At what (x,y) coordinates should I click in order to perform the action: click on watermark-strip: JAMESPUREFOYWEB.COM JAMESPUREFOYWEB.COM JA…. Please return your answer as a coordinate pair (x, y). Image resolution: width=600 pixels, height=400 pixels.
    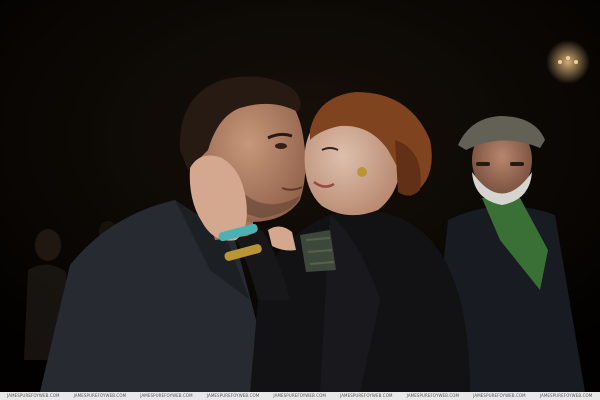
    Looking at the image, I should click on (300, 396).